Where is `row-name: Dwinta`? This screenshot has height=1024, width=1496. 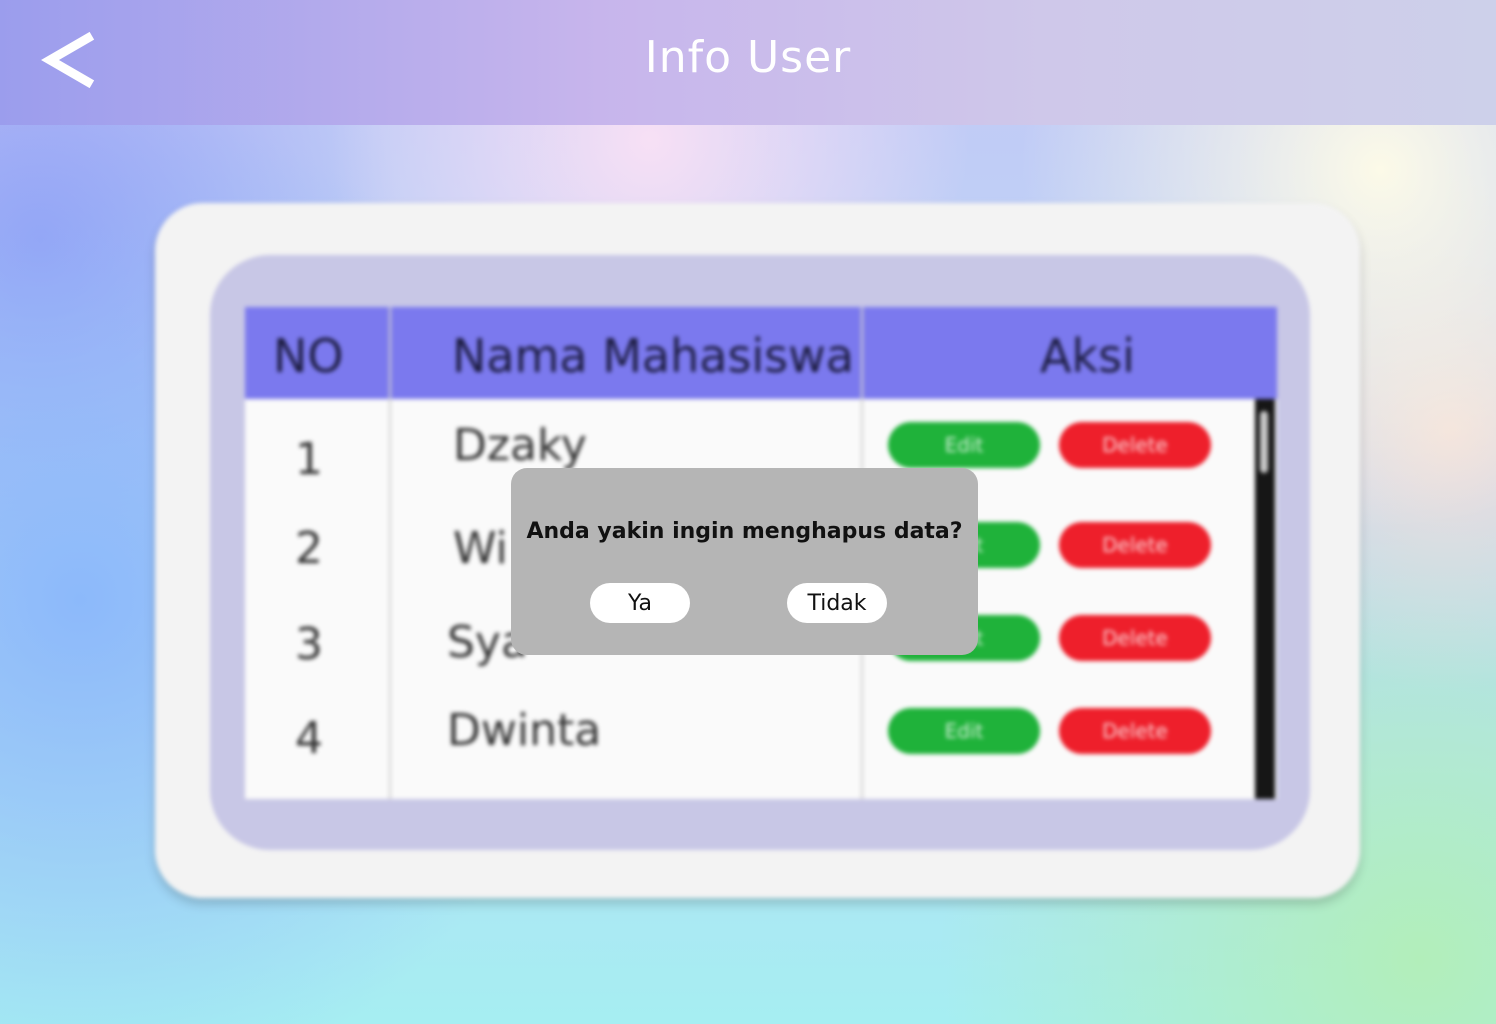
row-name: Dwinta is located at coordinates (524, 730).